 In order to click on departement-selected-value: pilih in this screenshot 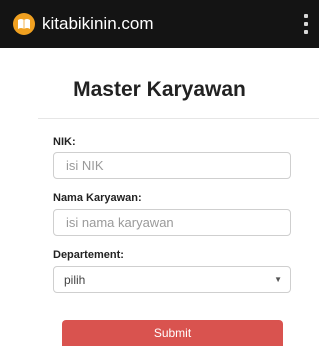, I will do `click(75, 279)`.